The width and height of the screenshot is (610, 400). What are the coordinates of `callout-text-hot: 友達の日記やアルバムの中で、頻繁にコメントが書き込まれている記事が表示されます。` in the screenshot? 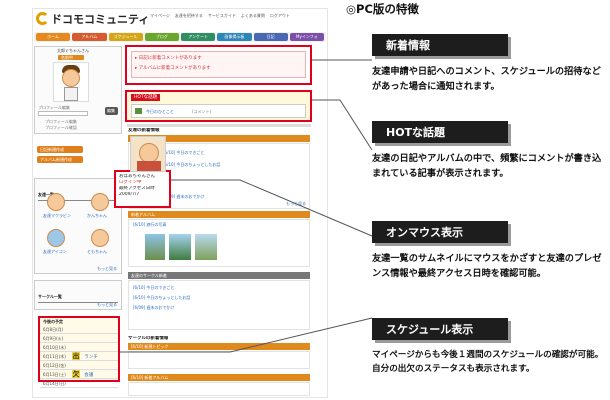 It's located at (487, 166).